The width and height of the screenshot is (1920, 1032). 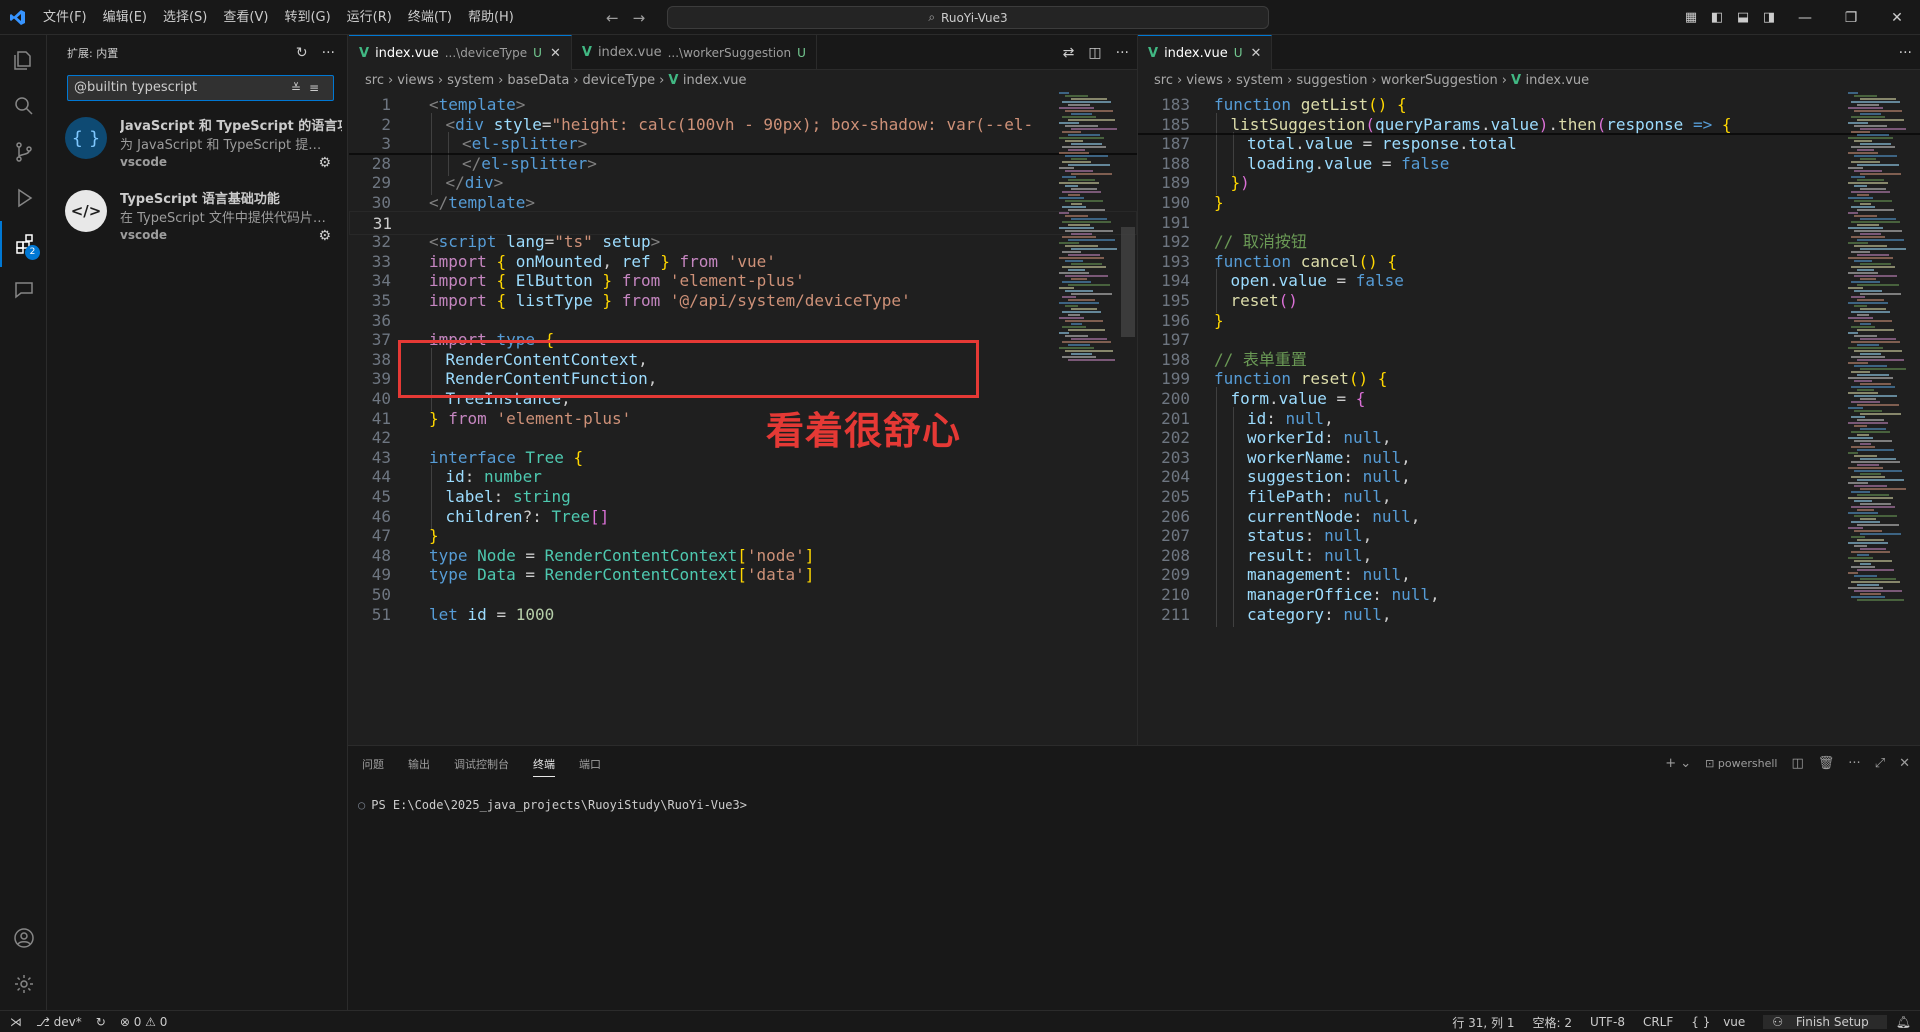 What do you see at coordinates (544, 766) in the screenshot?
I see `panel-tab: 终端` at bounding box center [544, 766].